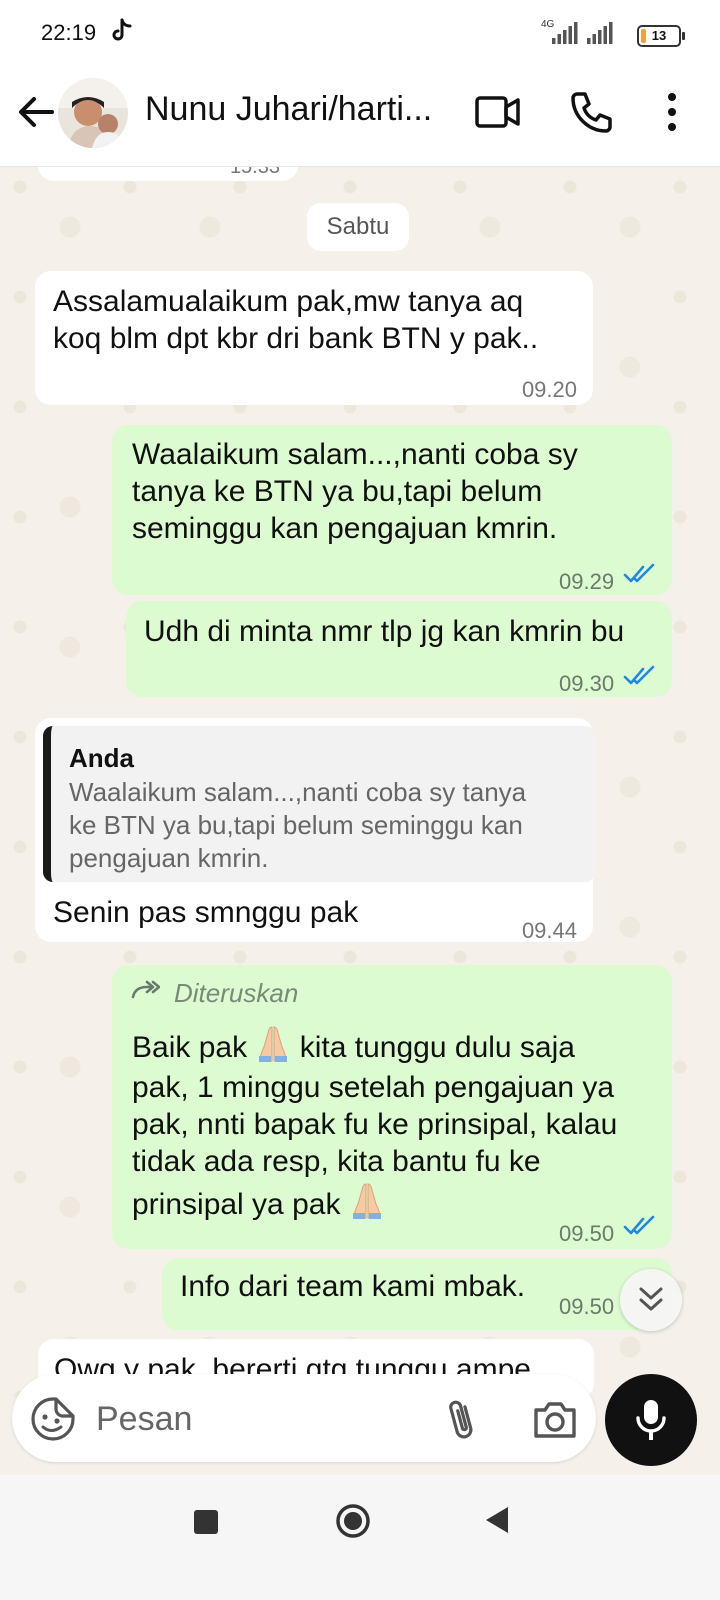 Image resolution: width=720 pixels, height=1600 pixels. What do you see at coordinates (337, 491) in the screenshot?
I see `message-text-line: tanya ke BTN ya bu,tapi belum` at bounding box center [337, 491].